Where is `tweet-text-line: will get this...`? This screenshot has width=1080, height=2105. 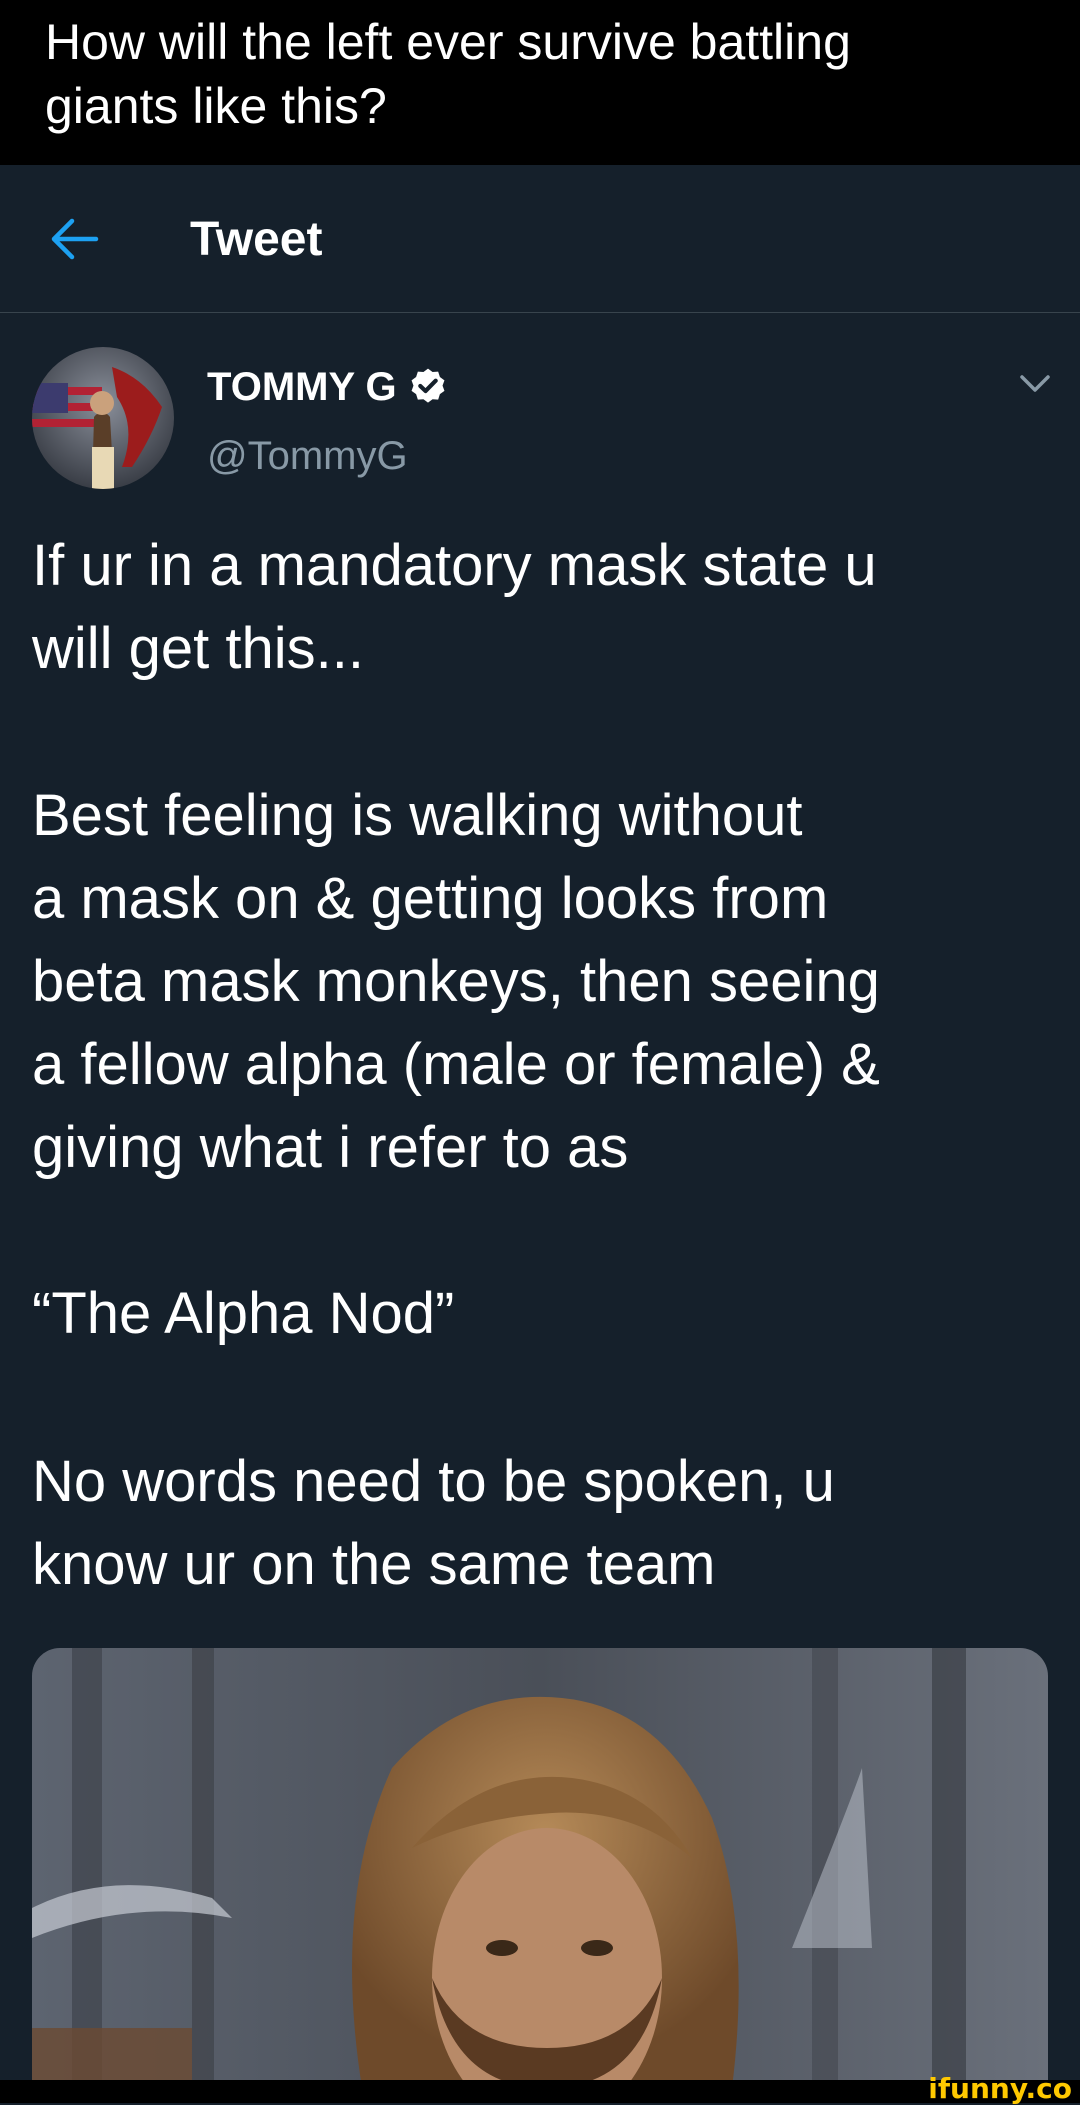
tweet-text-line: will get this... is located at coordinates (198, 648).